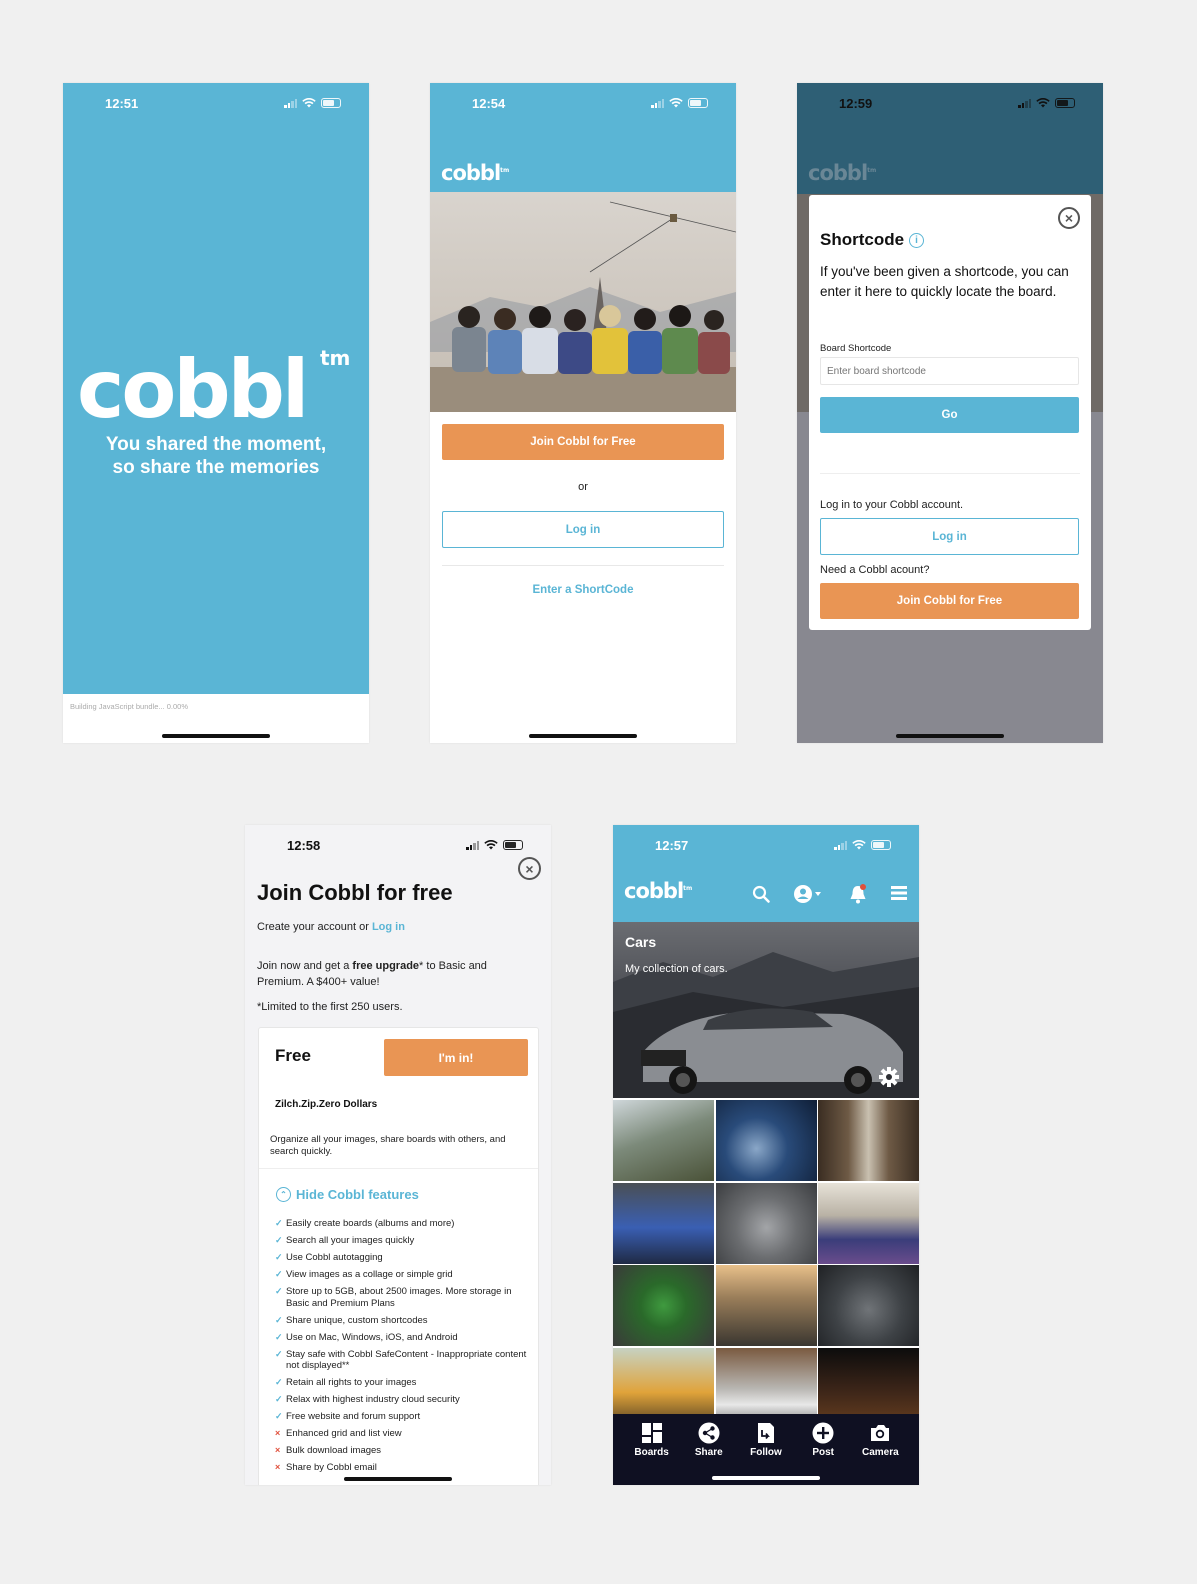  I want to click on im-in-button: I'm in!, so click(456, 1057).